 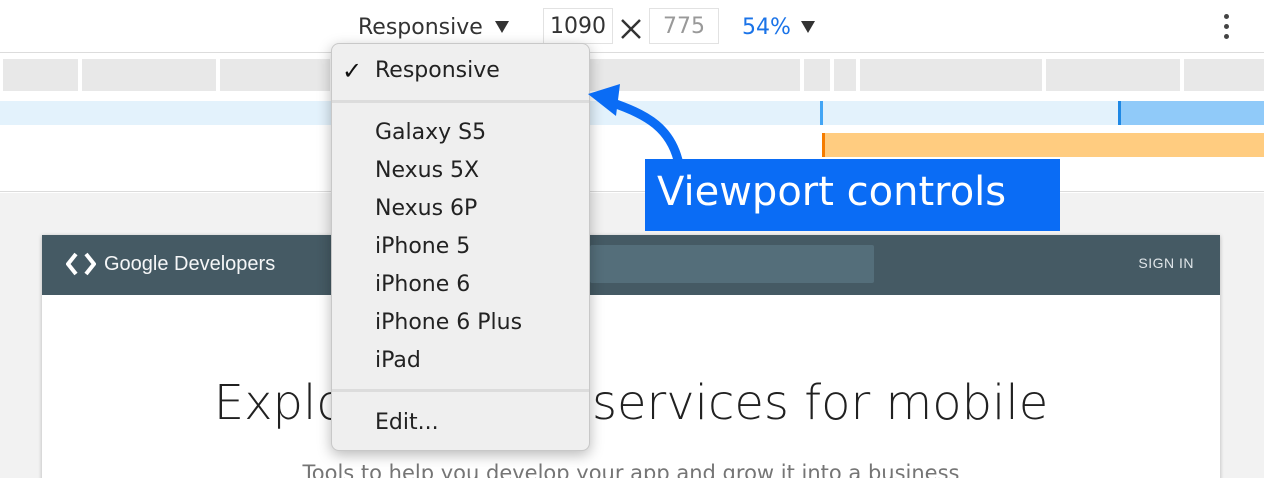 I want to click on menu-item-nexus-6p: Nexus 6P, so click(x=460, y=209).